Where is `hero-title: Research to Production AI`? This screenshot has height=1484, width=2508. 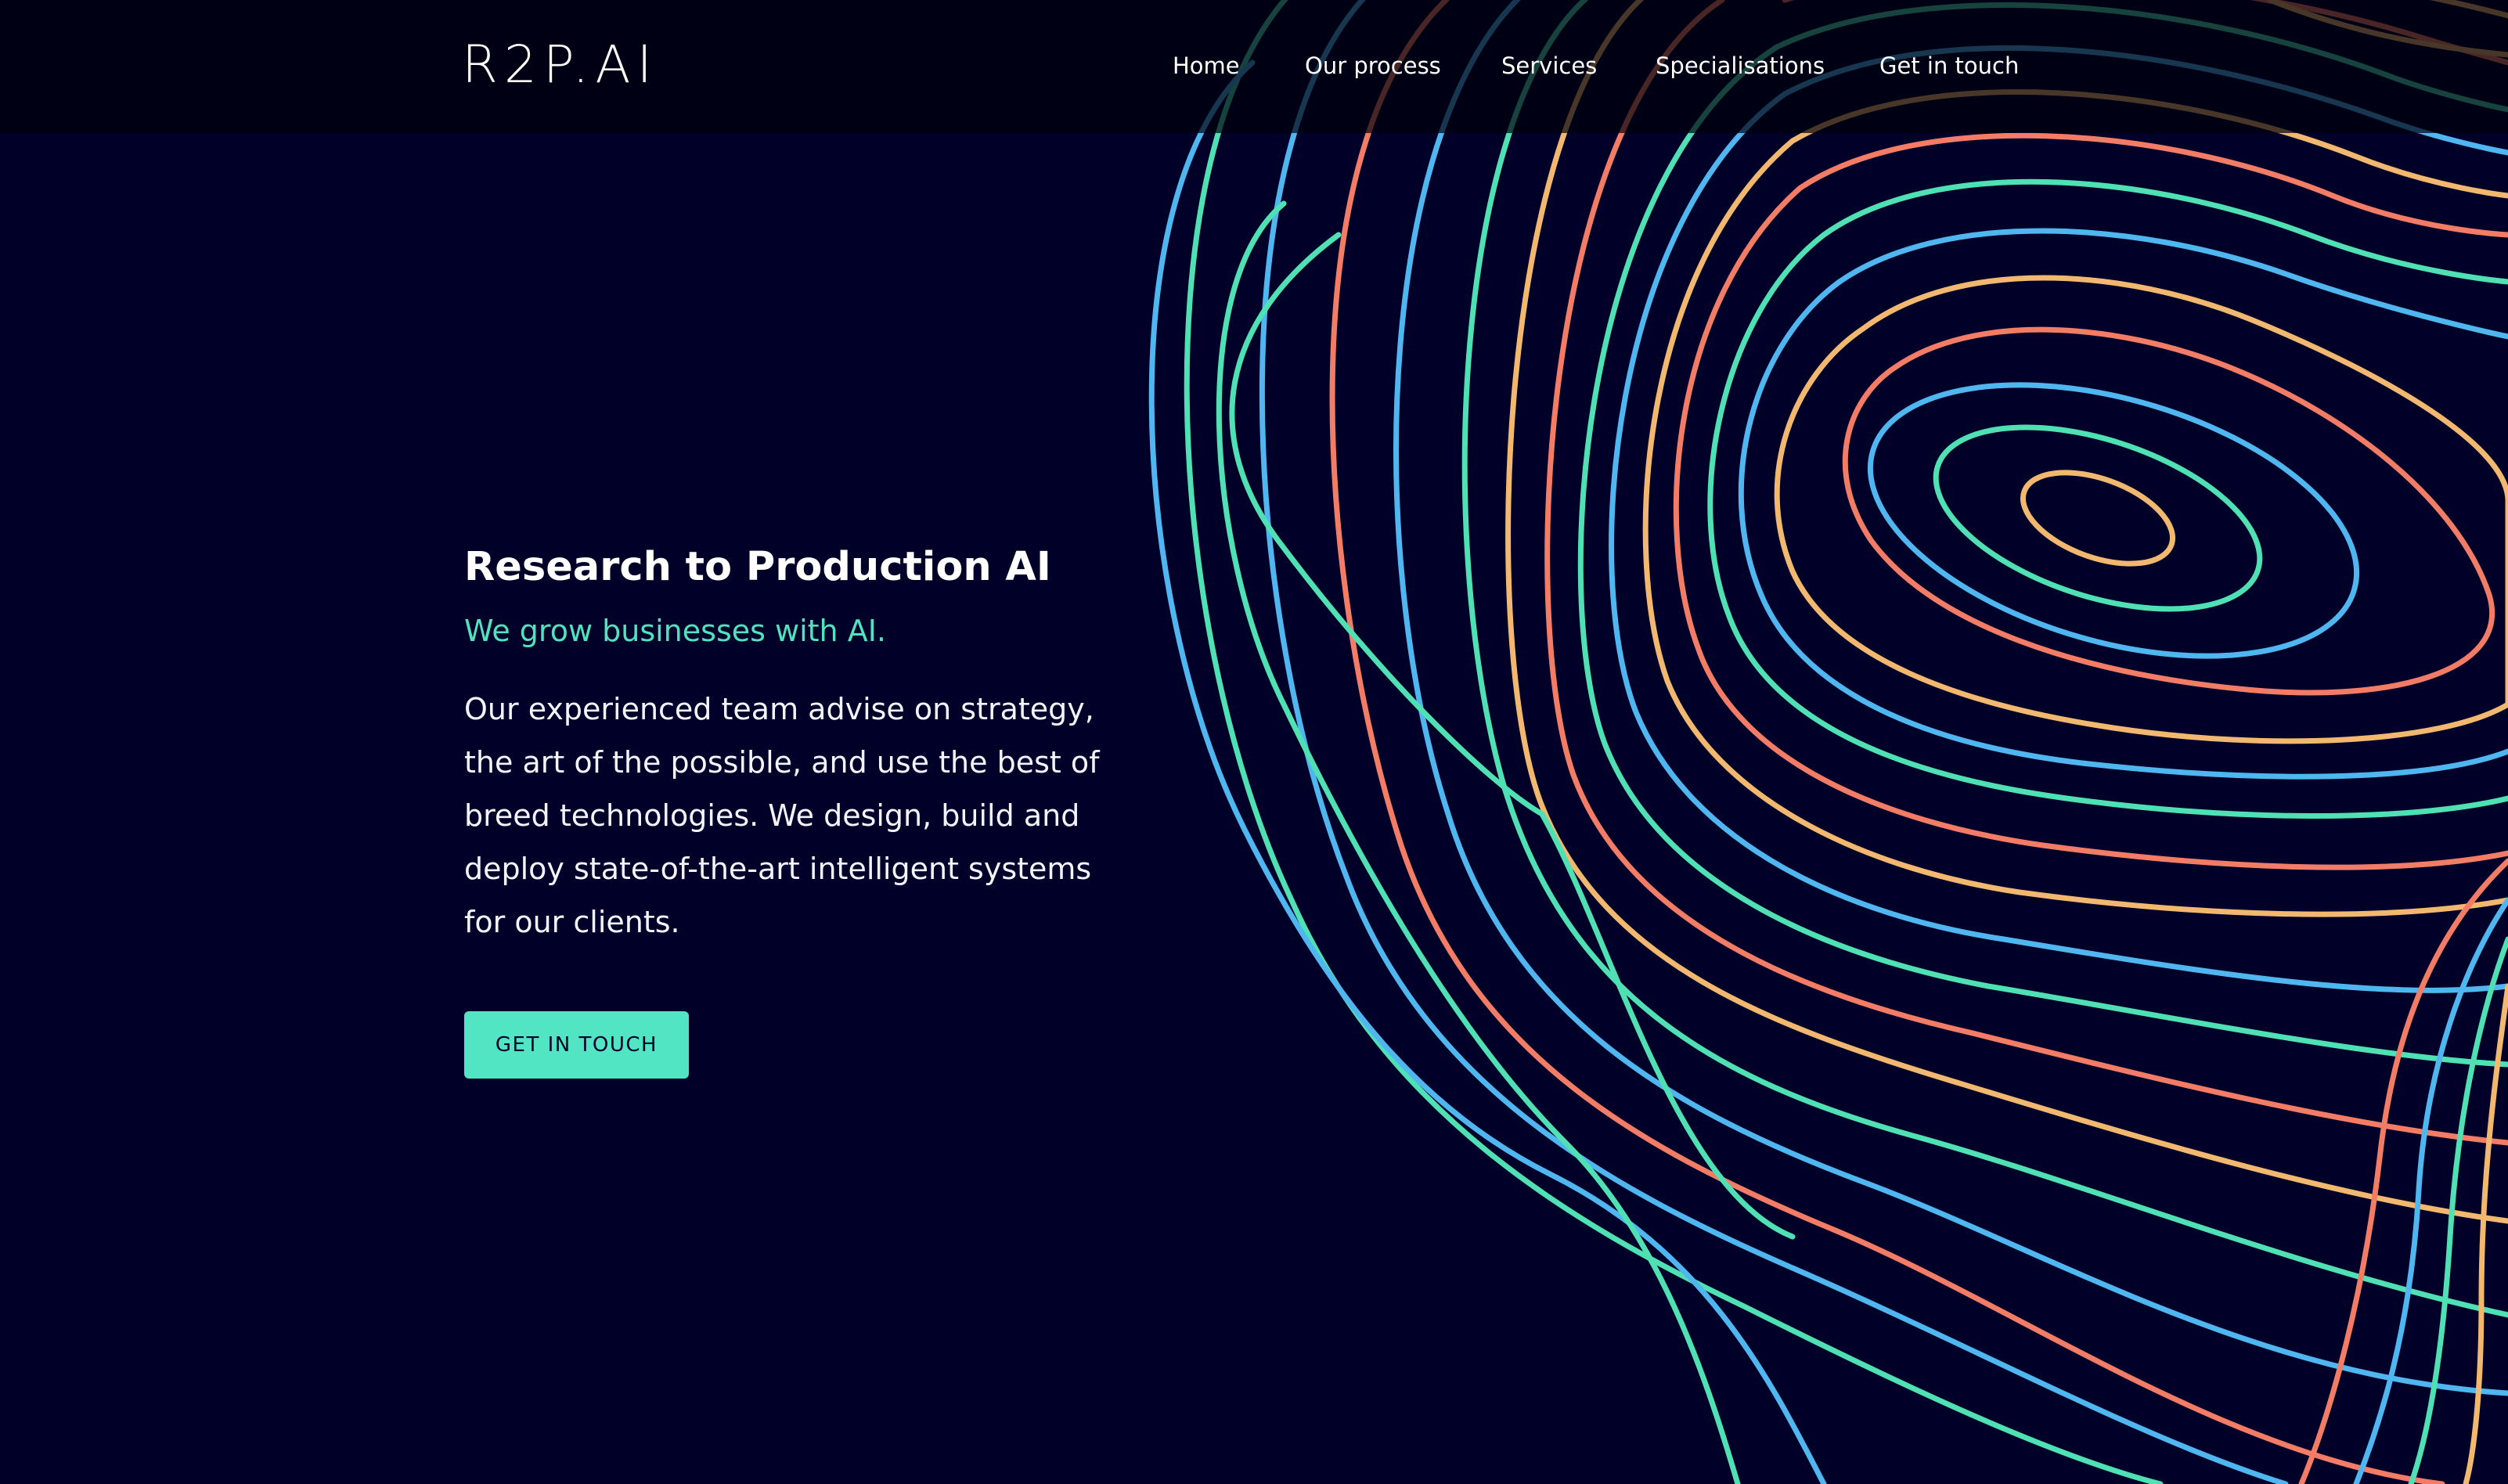
hero-title: Research to Production AI is located at coordinates (757, 567).